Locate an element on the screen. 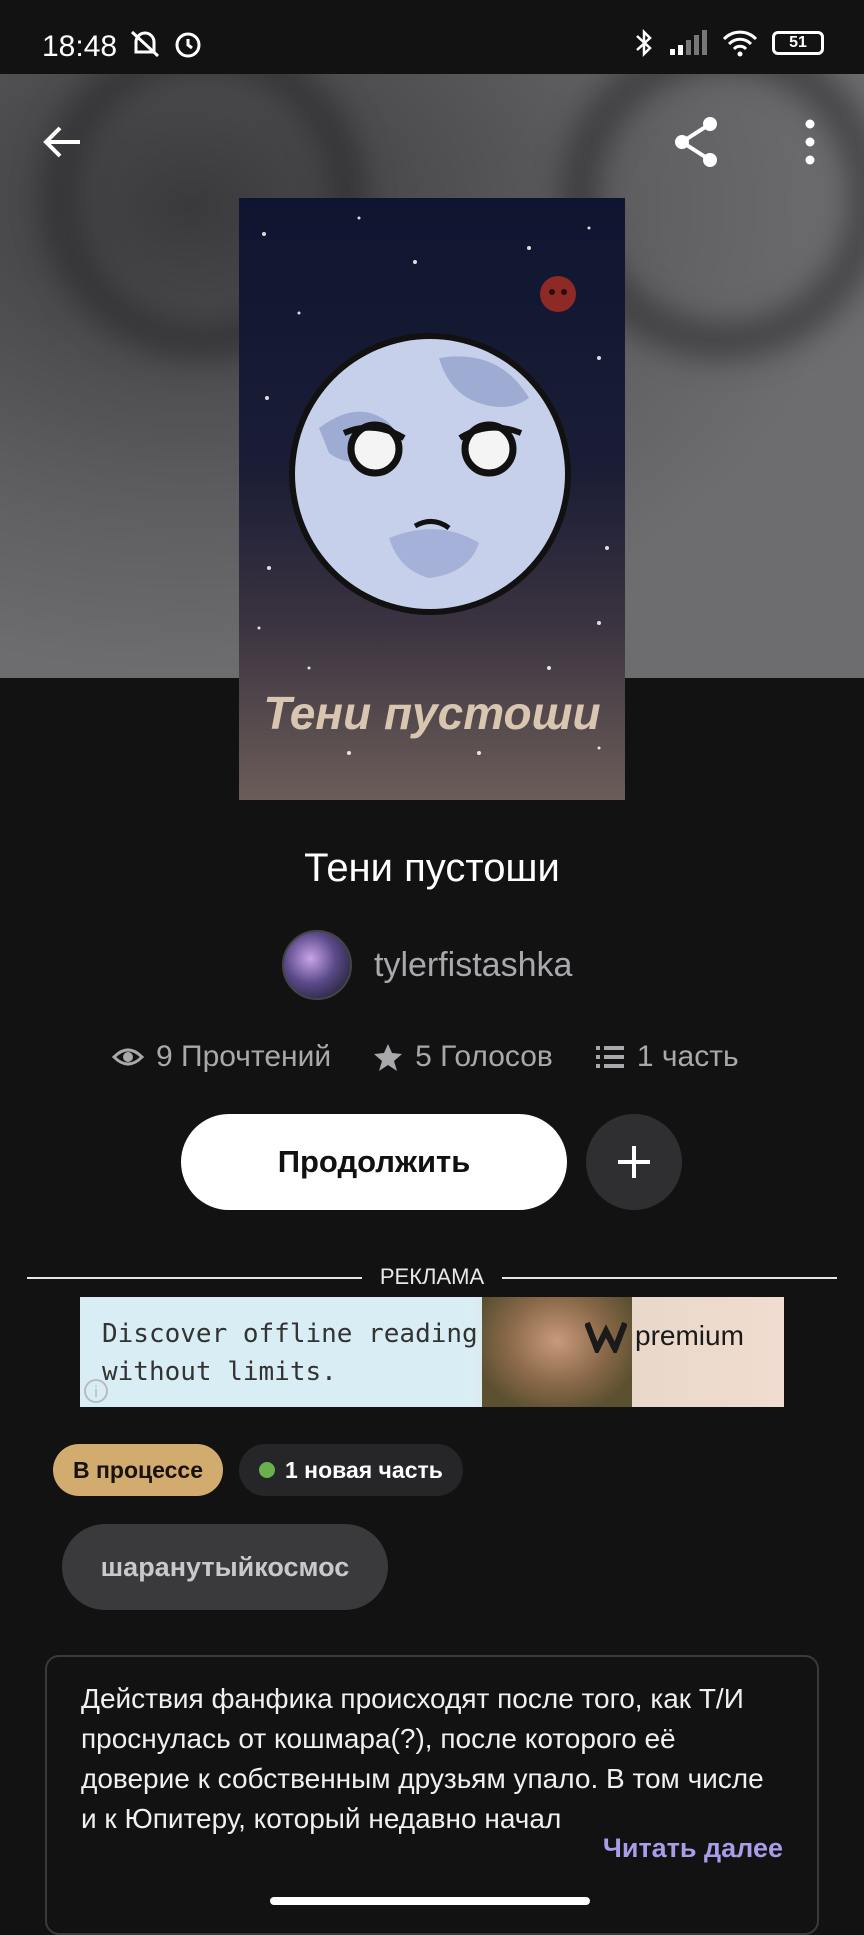  author-avatar is located at coordinates (317, 965).